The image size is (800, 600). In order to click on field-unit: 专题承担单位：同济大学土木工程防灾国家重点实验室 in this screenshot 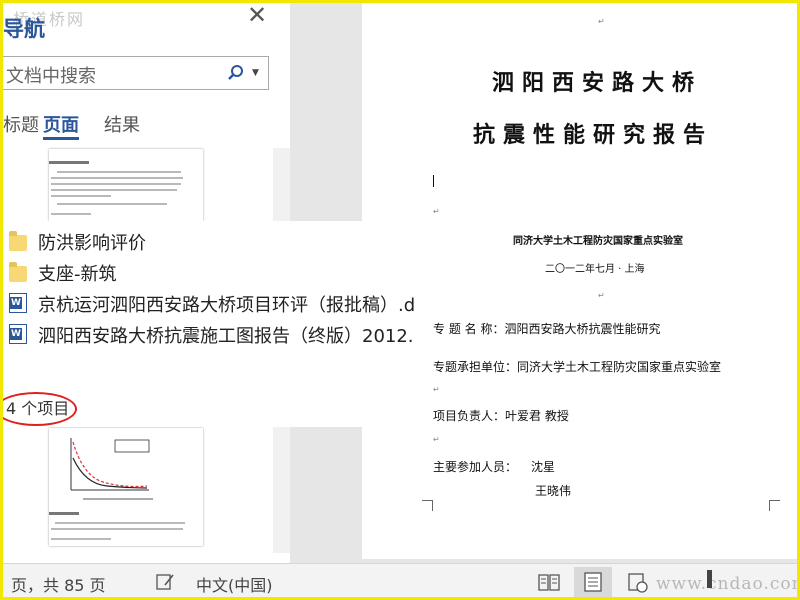, I will do `click(577, 367)`.